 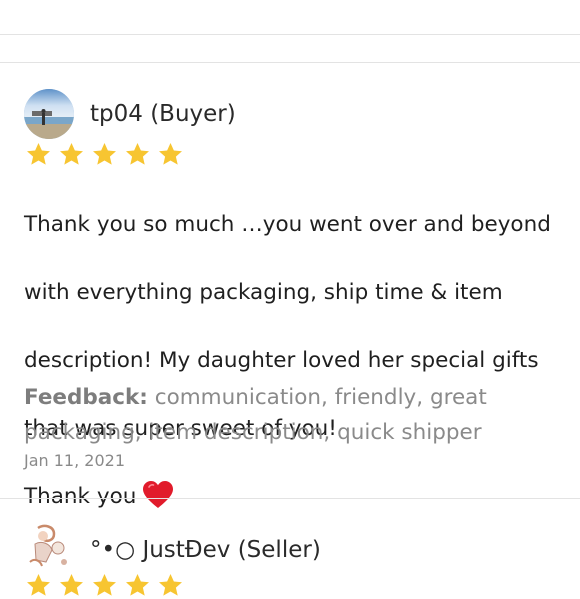 I want to click on divider-top, so click(x=290, y=34).